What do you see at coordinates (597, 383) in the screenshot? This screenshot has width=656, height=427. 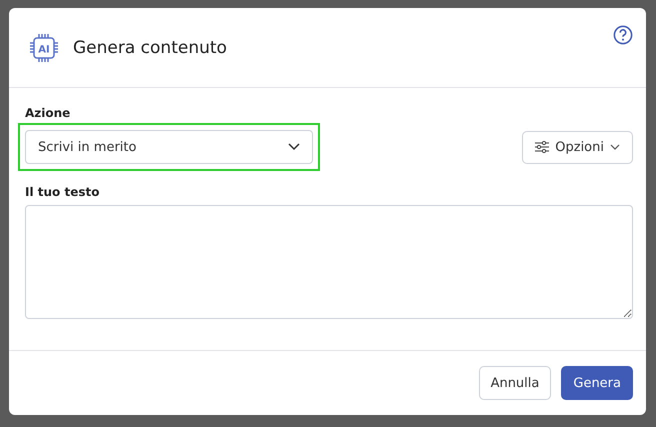 I see `generate-button: Genera` at bounding box center [597, 383].